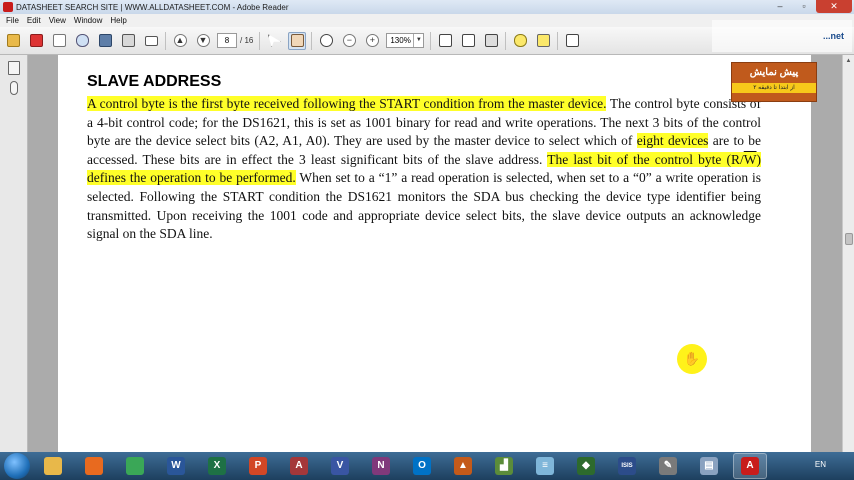  I want to click on taskbar-chart-app: ▟, so click(504, 466).